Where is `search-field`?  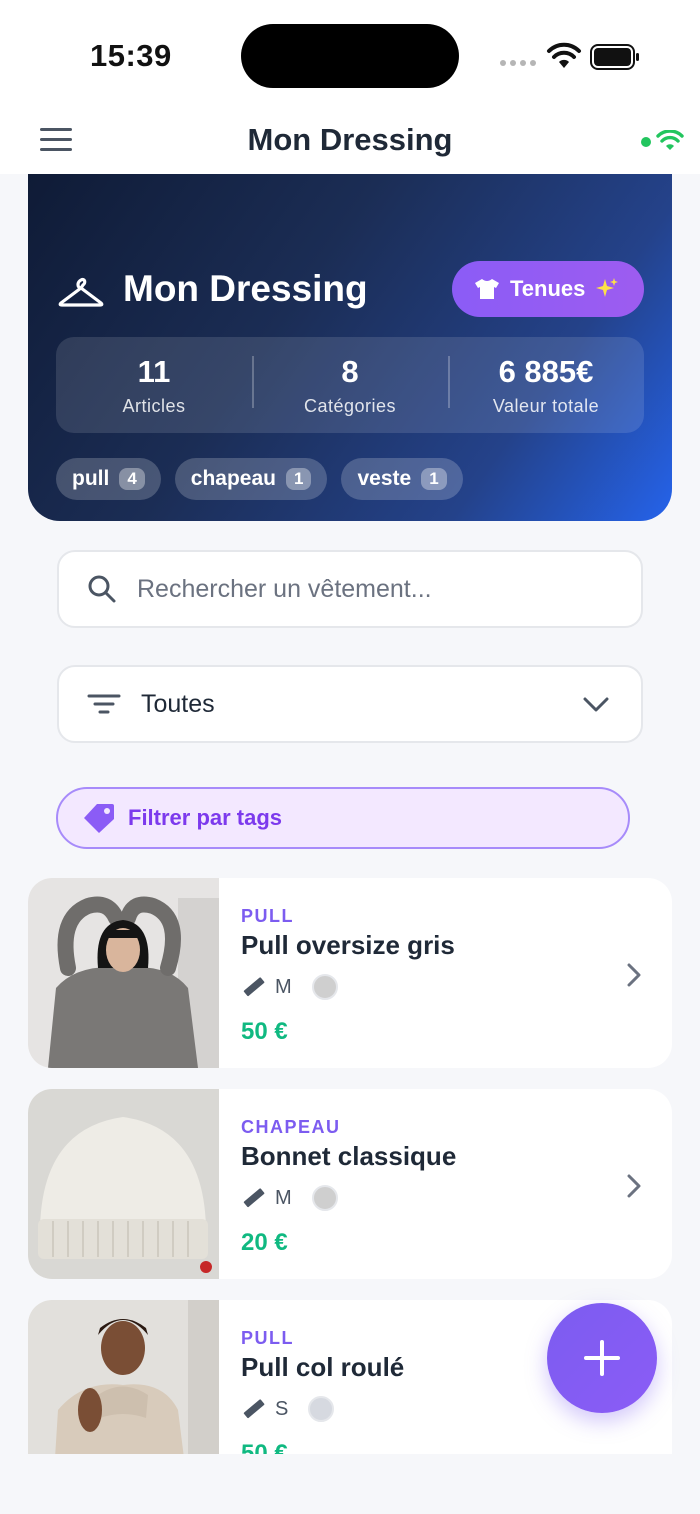
search-field is located at coordinates (350, 589).